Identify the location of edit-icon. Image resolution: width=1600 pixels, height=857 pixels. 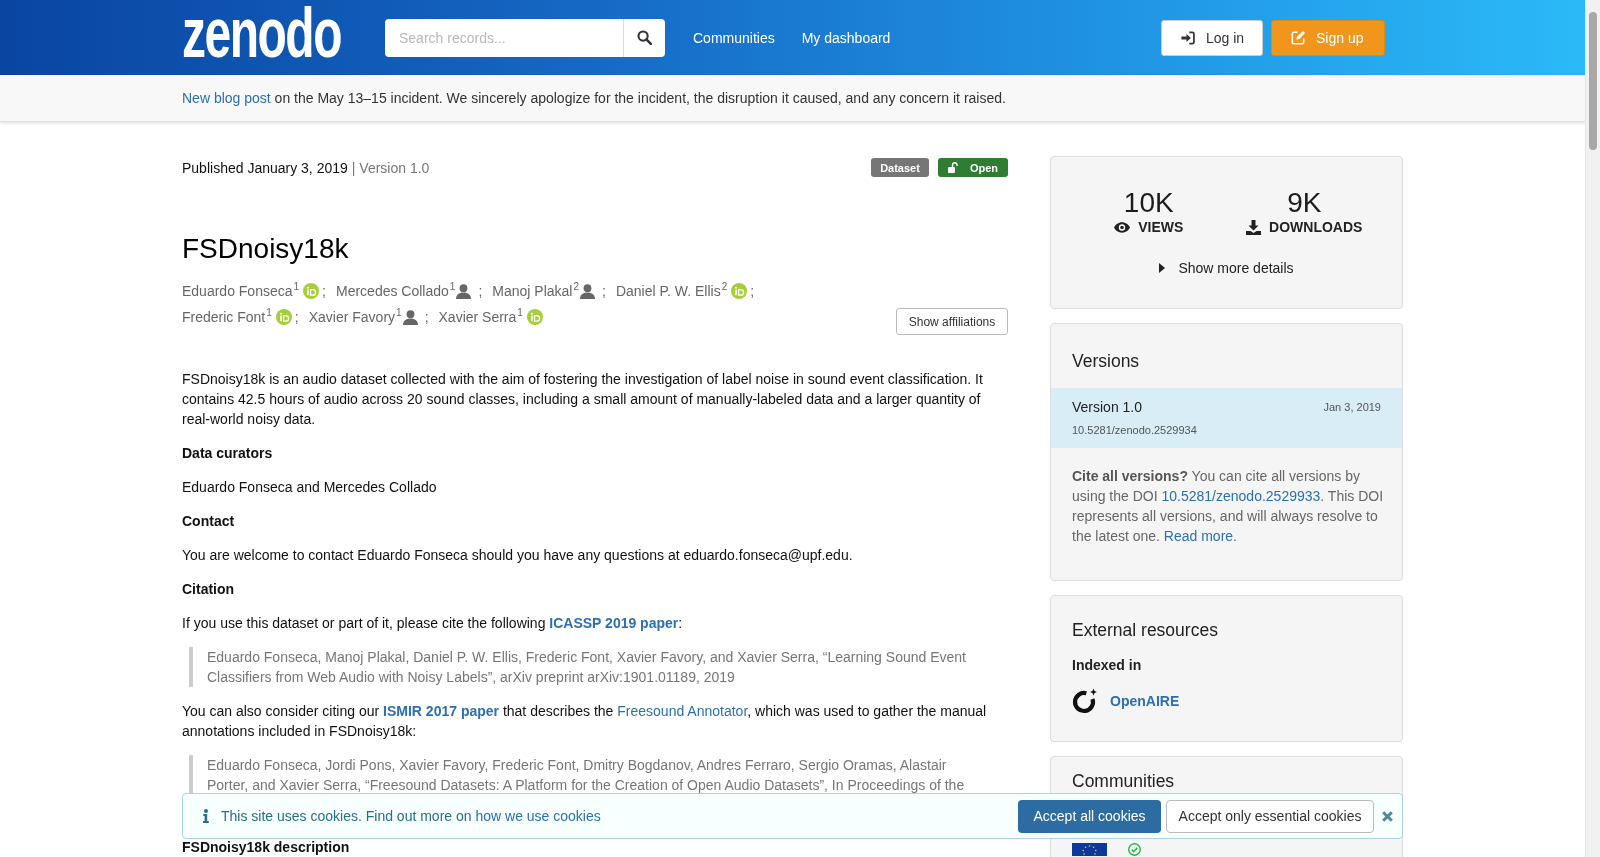
(1298, 37).